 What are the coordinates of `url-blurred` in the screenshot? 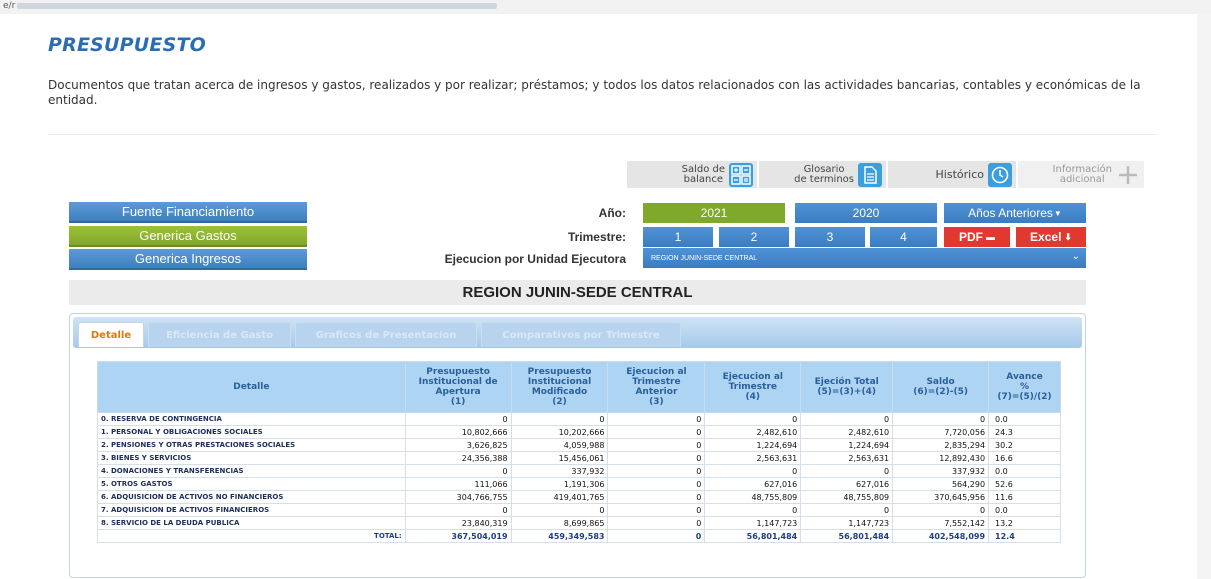 It's located at (257, 5).